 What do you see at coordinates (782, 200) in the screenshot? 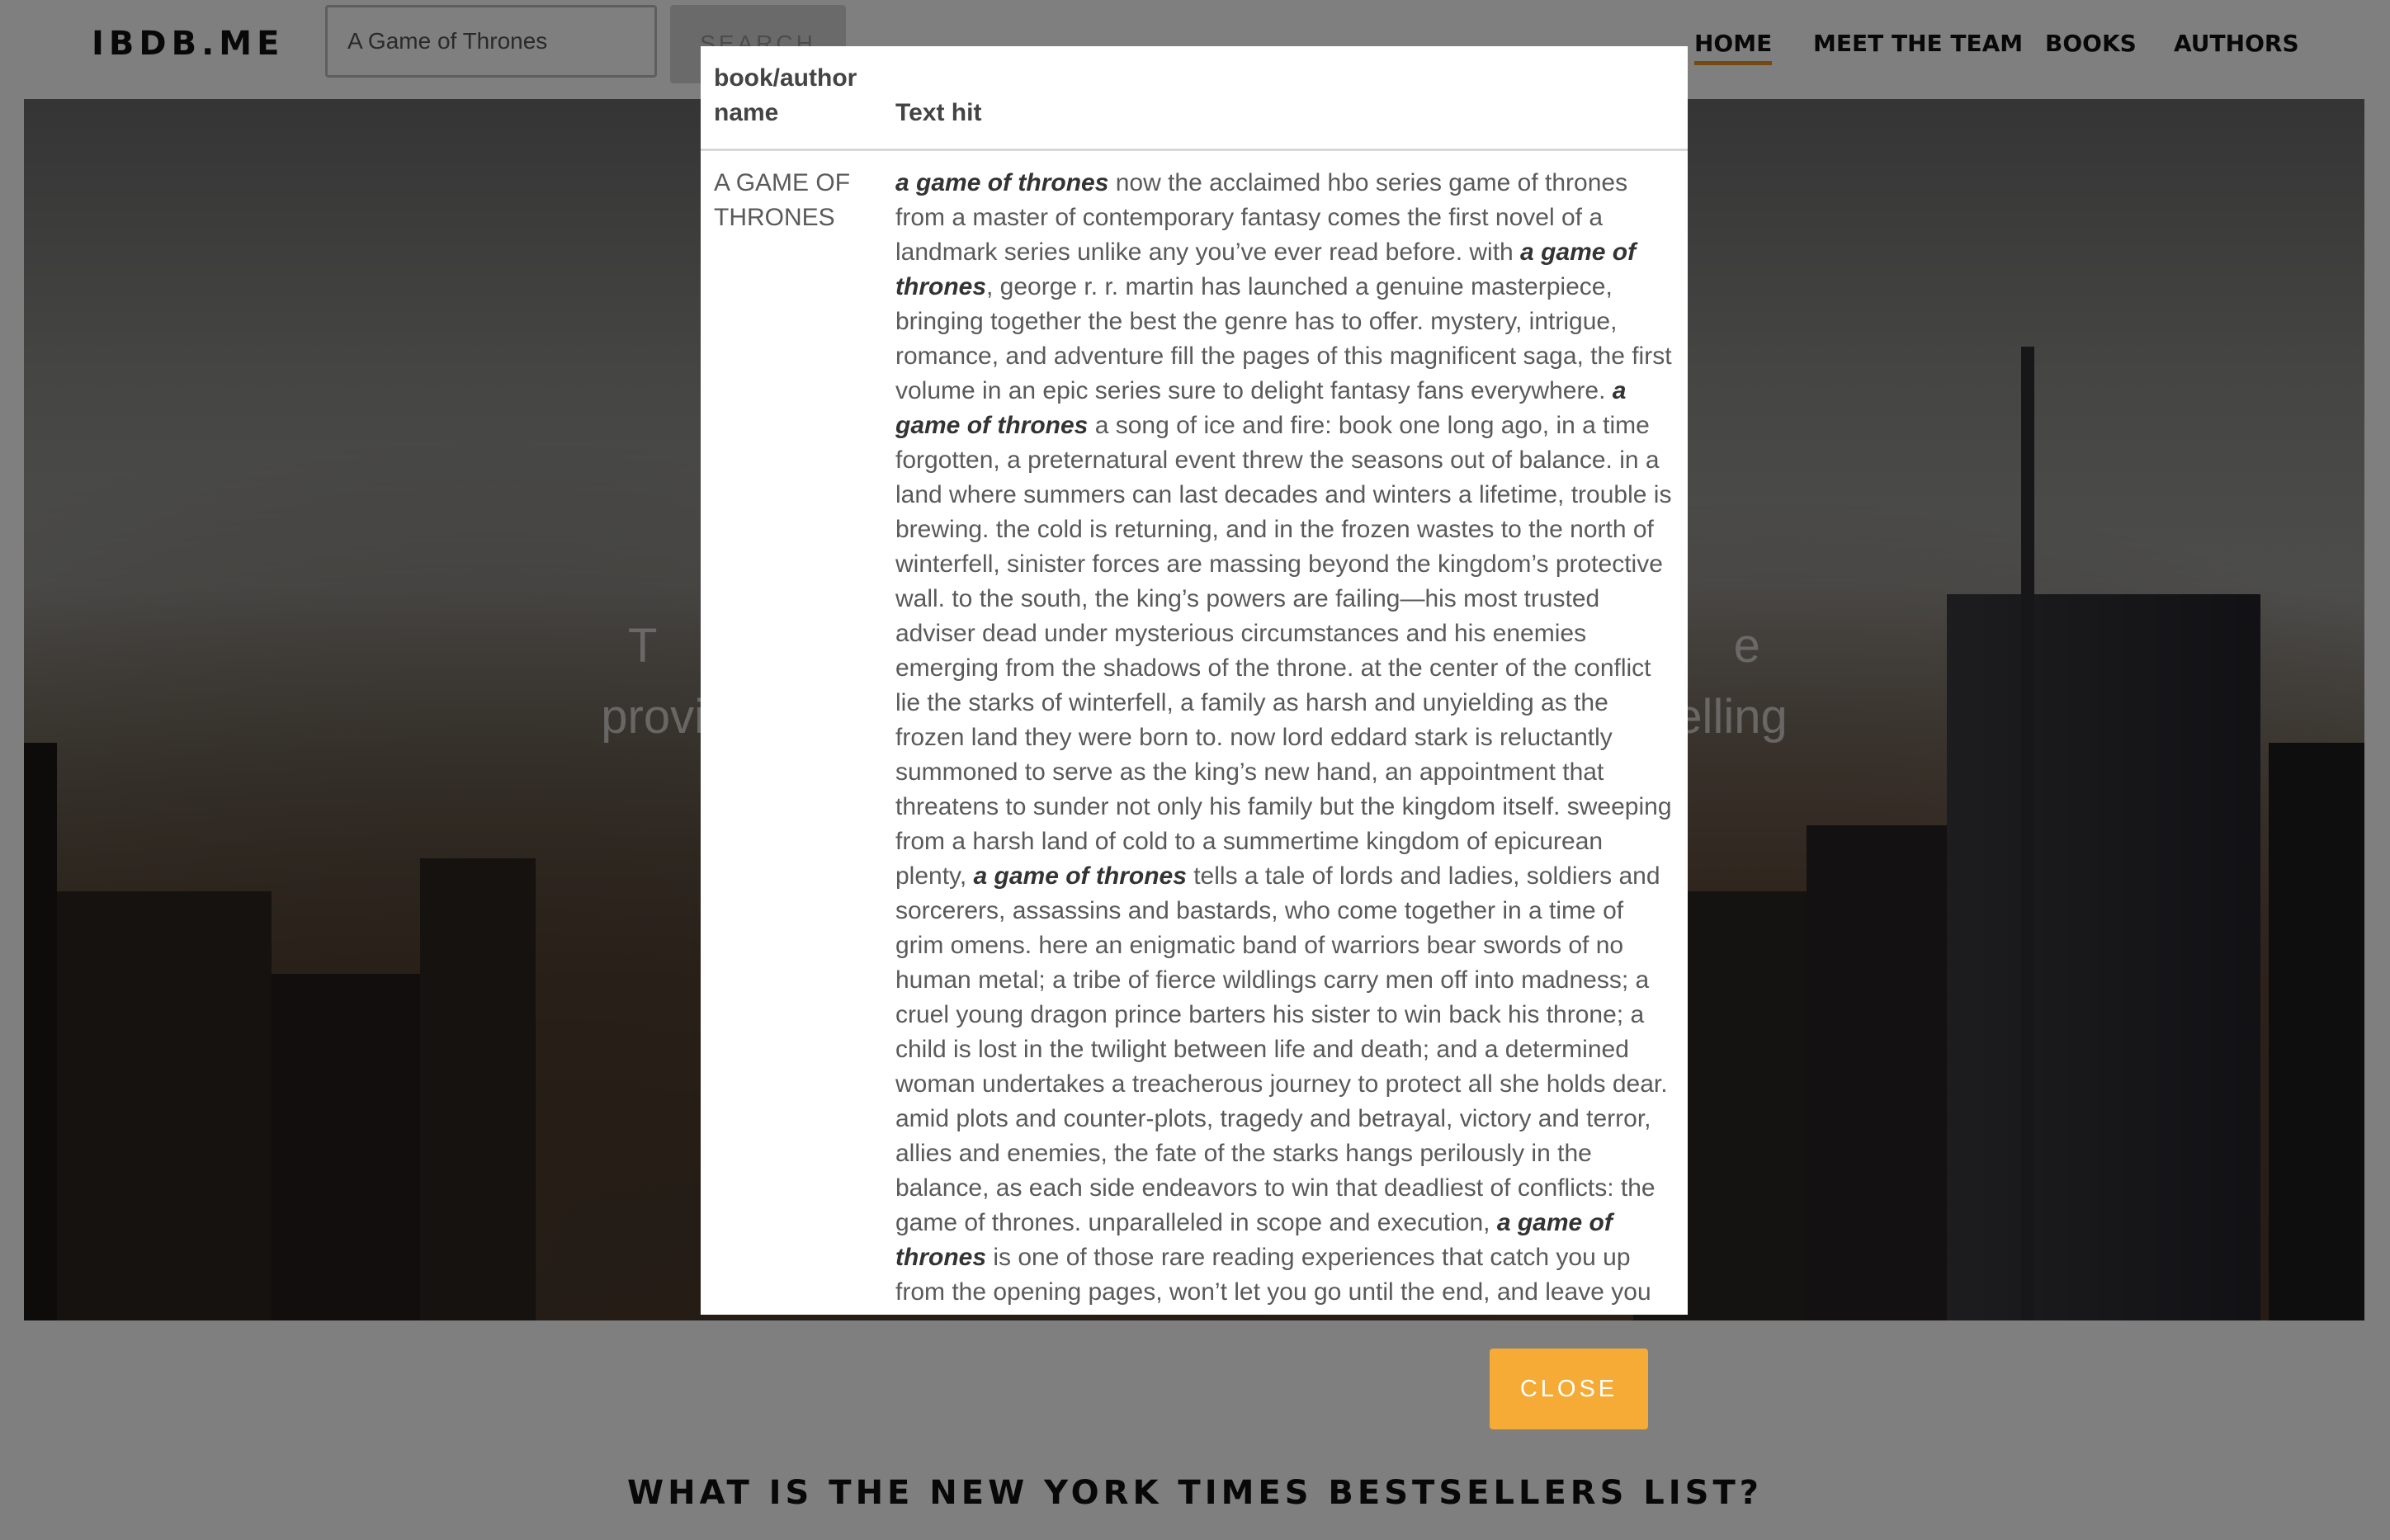
I see `result-name: A GAME OF THRONES` at bounding box center [782, 200].